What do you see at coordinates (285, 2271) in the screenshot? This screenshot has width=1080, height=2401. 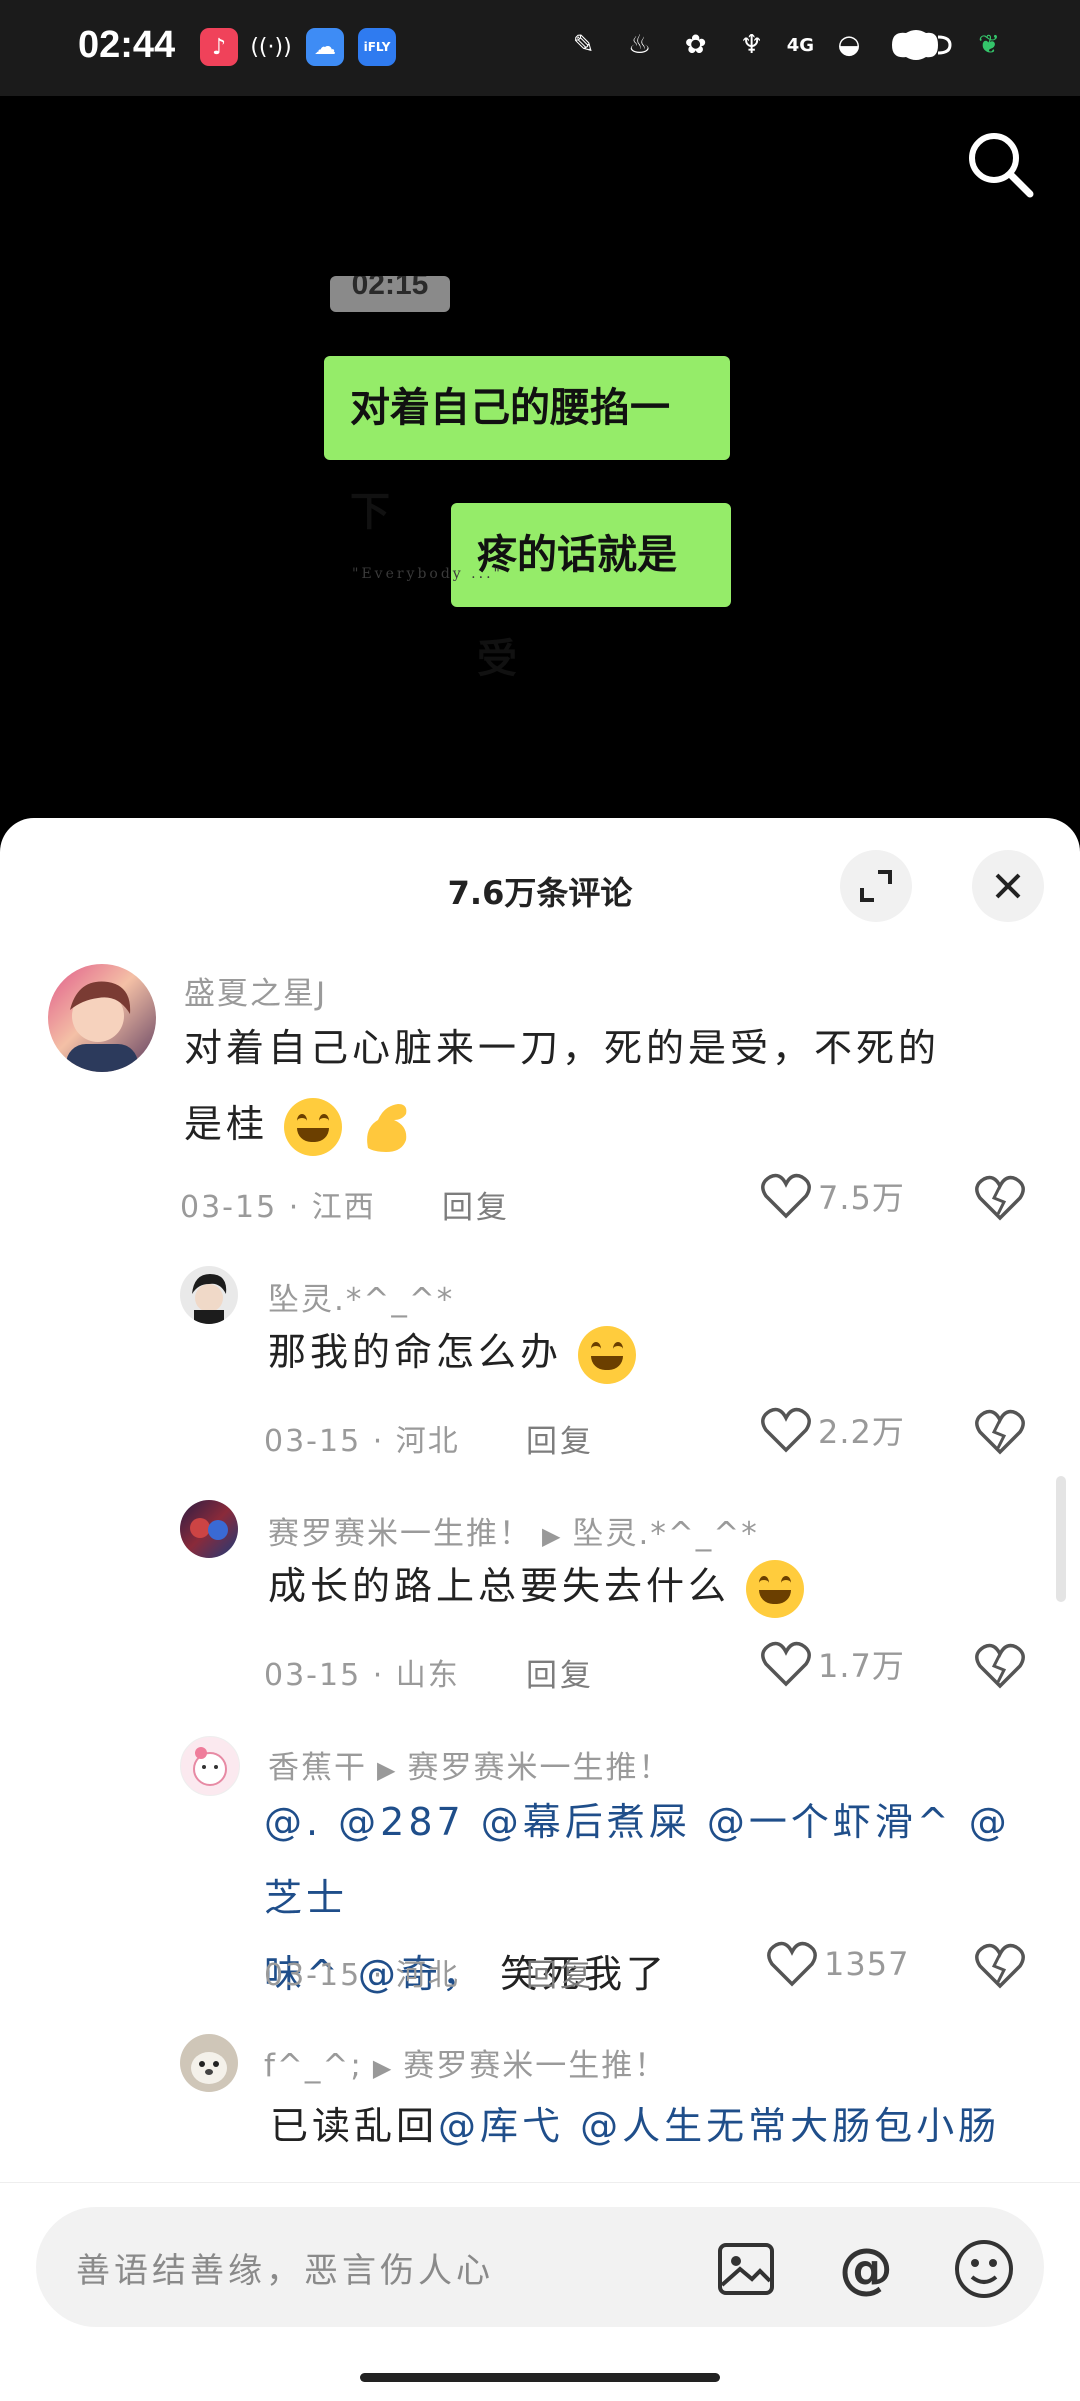 I see `comment-input-placeholder: 善语结善缘，恶言伤人心` at bounding box center [285, 2271].